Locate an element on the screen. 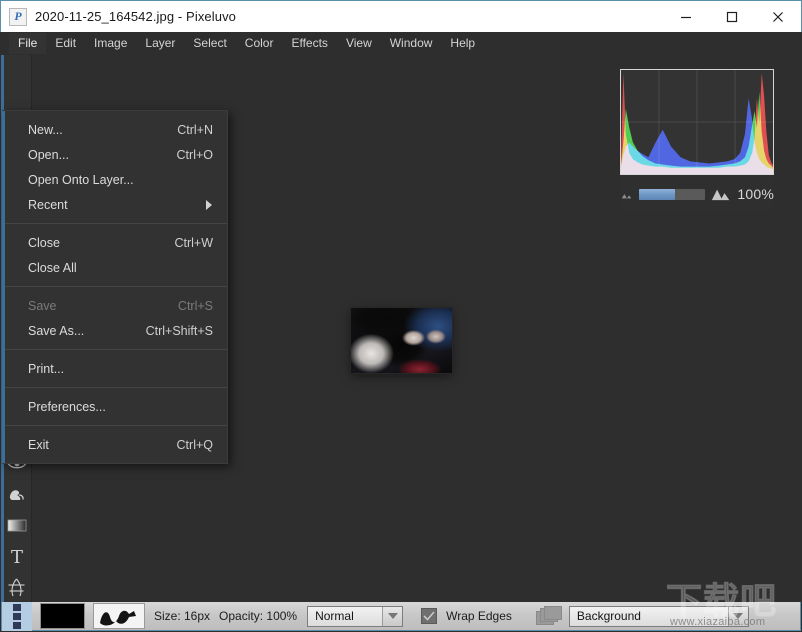 This screenshot has height=632, width=802. wrap-edges-checkbox is located at coordinates (429, 616).